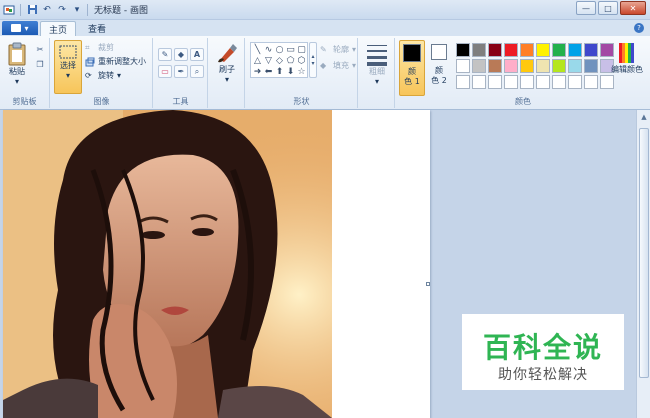  I want to click on line-shape: ╲, so click(257, 49).